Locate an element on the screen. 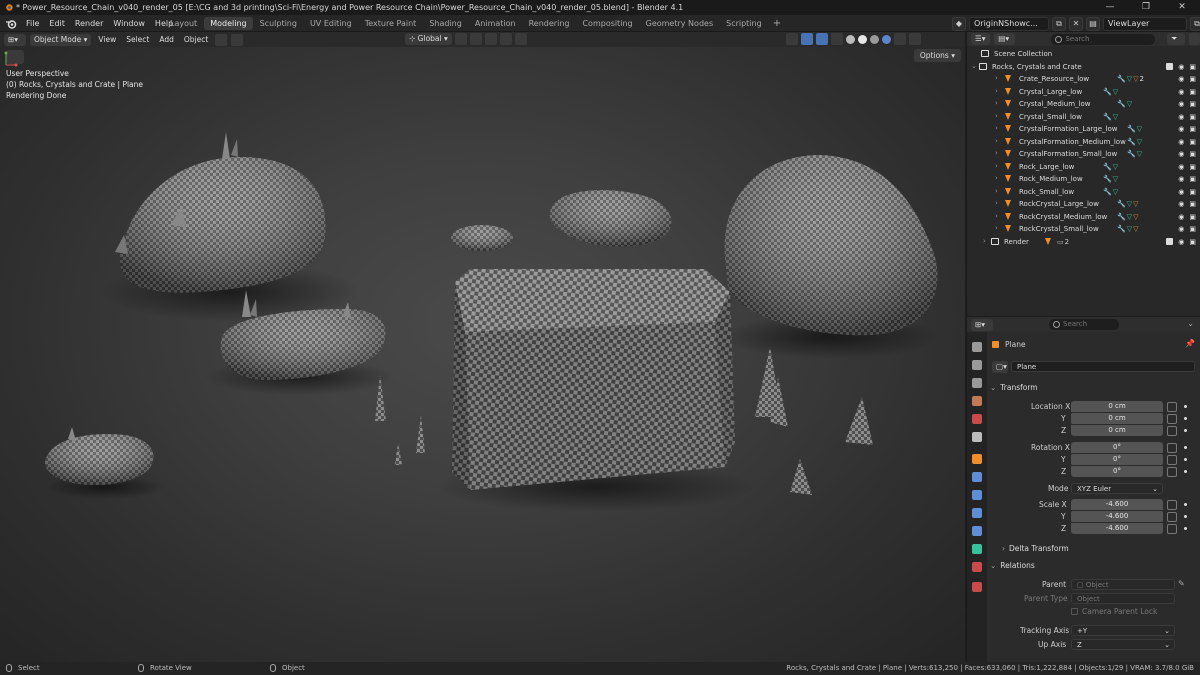  outliner-object-row: › Rock_Large_low 🔧▽ ◉ ▣ is located at coordinates (1083, 167).